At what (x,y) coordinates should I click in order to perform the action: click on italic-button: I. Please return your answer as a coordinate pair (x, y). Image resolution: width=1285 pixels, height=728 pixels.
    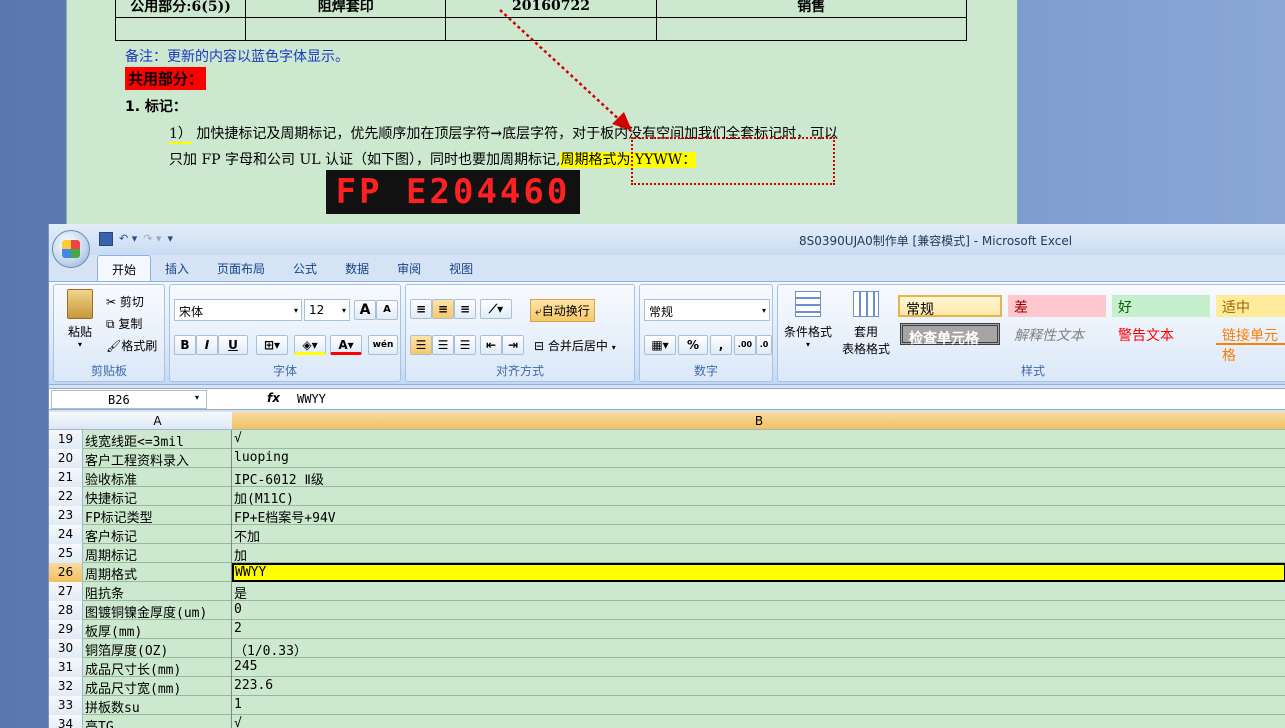
    Looking at the image, I should click on (207, 345).